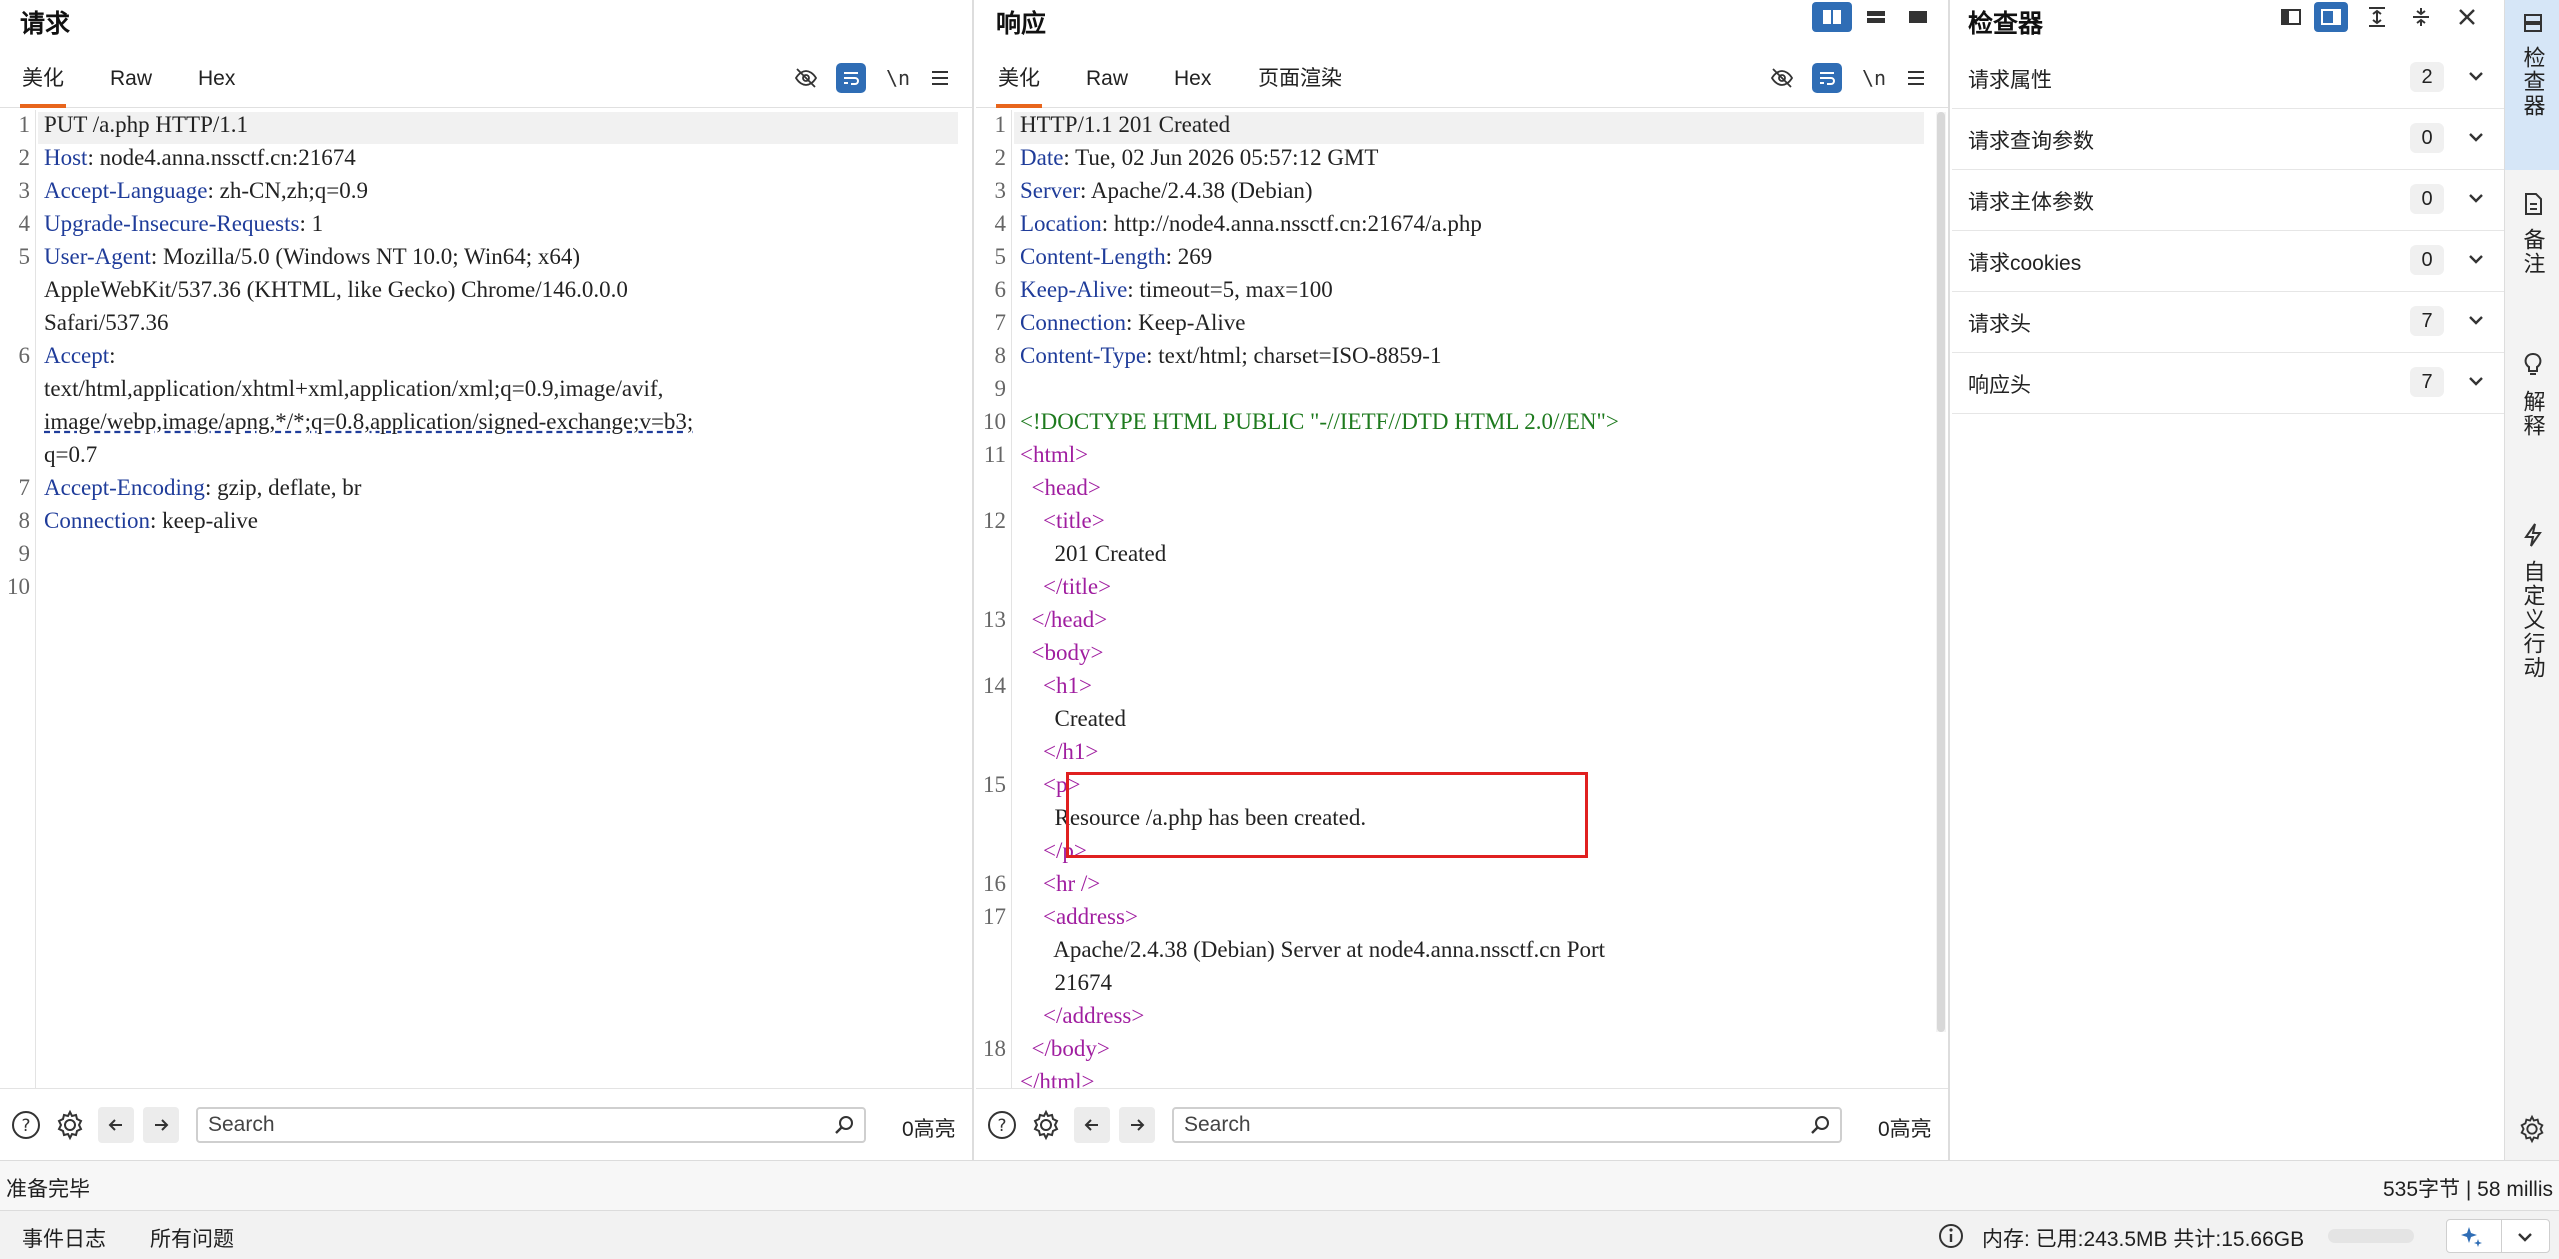 The width and height of the screenshot is (2559, 1259). Describe the element at coordinates (1059, 752) in the screenshot. I see `code-line: </h1>` at that location.